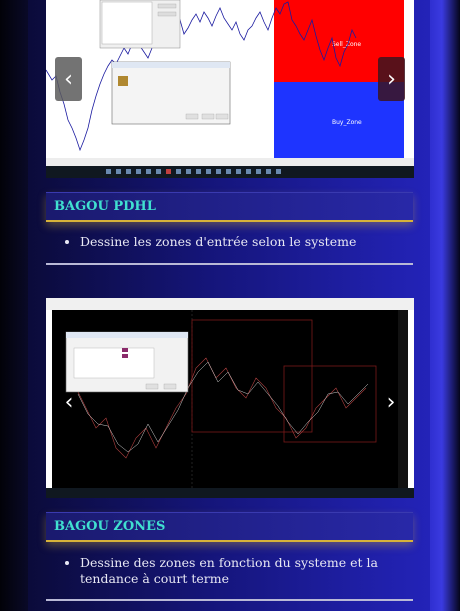 This screenshot has height=611, width=460. I want to click on page-right-background, so click(445, 305).